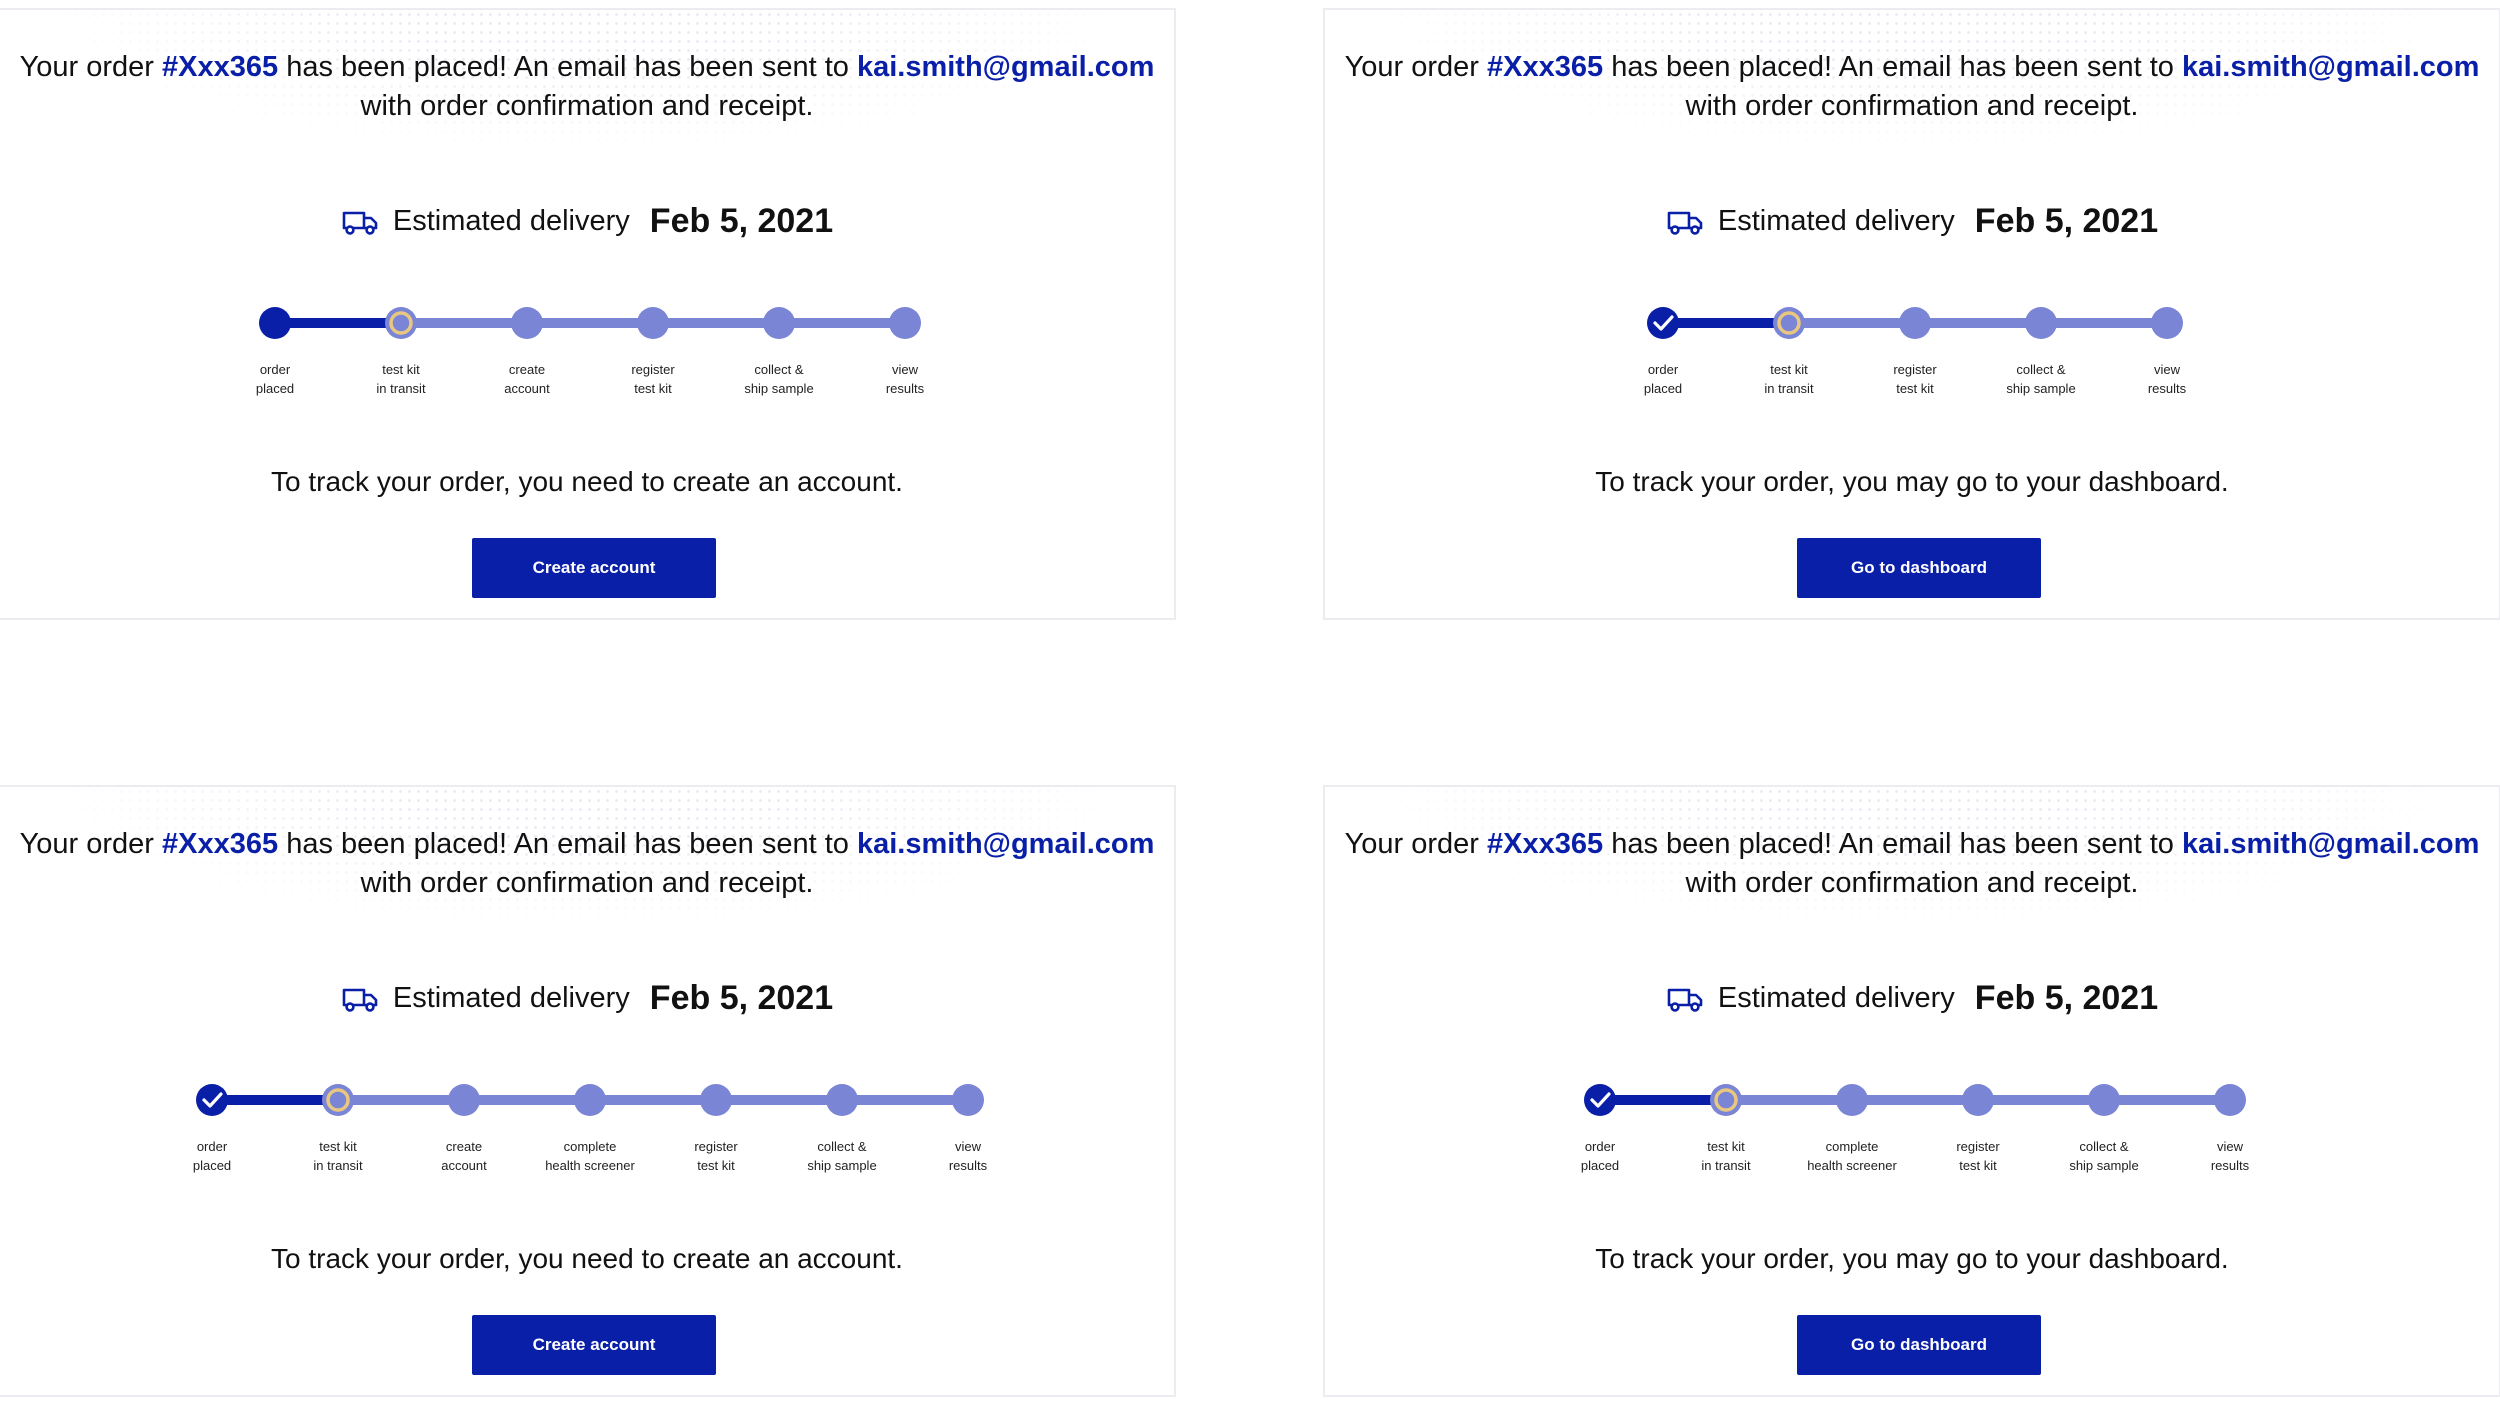 The height and width of the screenshot is (1405, 2500). What do you see at coordinates (590, 1146) in the screenshot?
I see `step-label-line-1: complete` at bounding box center [590, 1146].